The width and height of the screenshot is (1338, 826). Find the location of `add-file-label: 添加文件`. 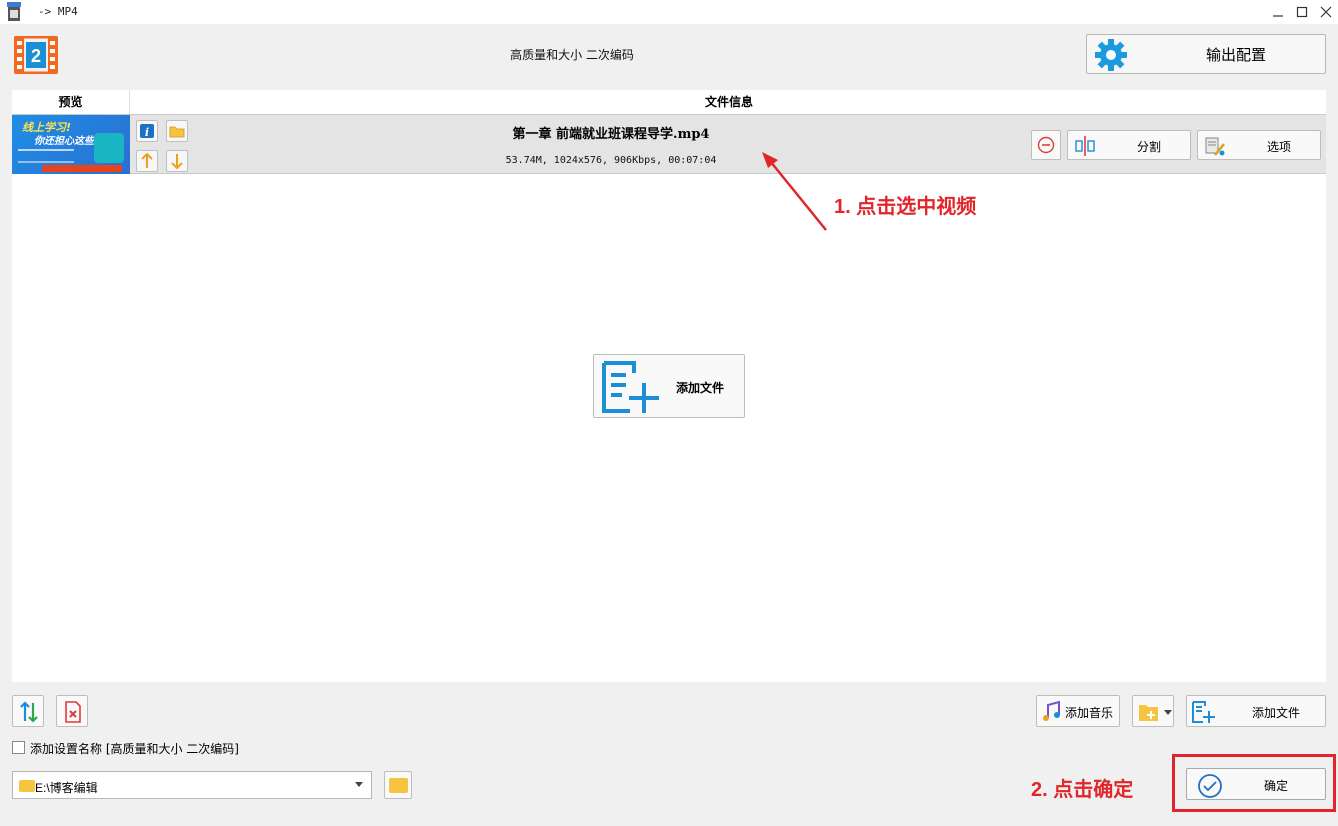

add-file-label: 添加文件 is located at coordinates (1275, 713).